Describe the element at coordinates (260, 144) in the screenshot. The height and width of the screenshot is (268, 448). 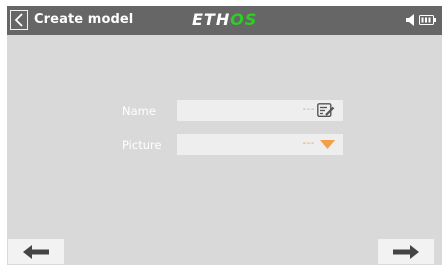
I see `picture-select: ---` at that location.